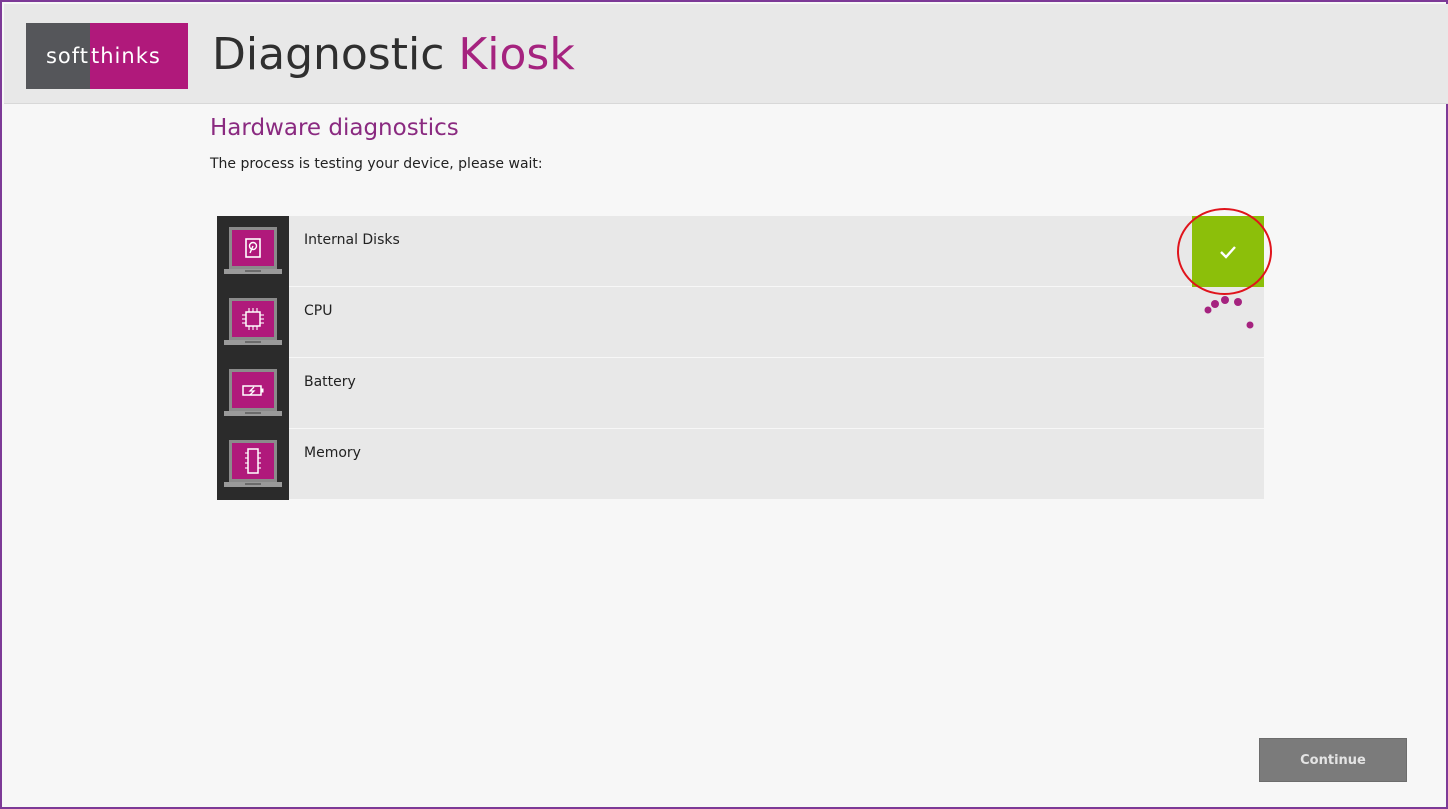  I want to click on page-title: Hardware diagnostics, so click(334, 128).